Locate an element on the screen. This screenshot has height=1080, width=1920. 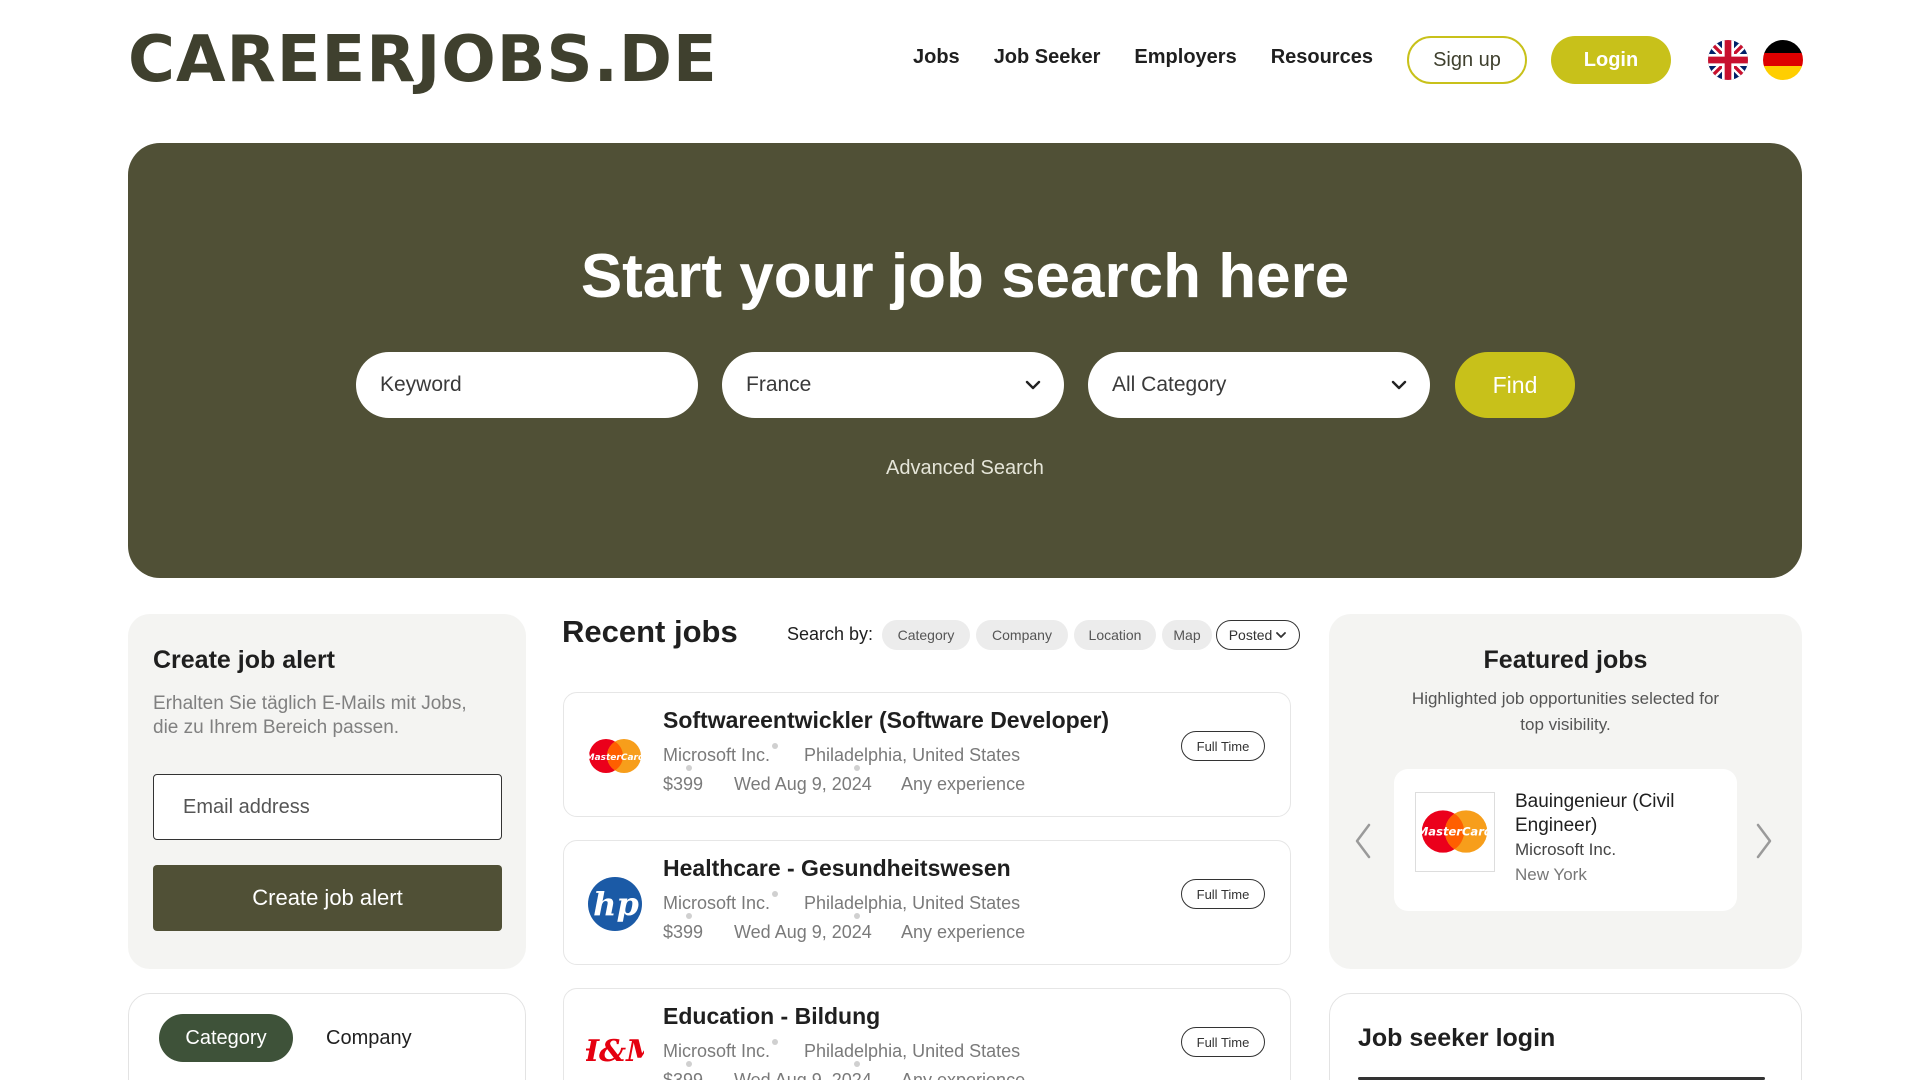
filter-chip-category: Category is located at coordinates (926, 635).